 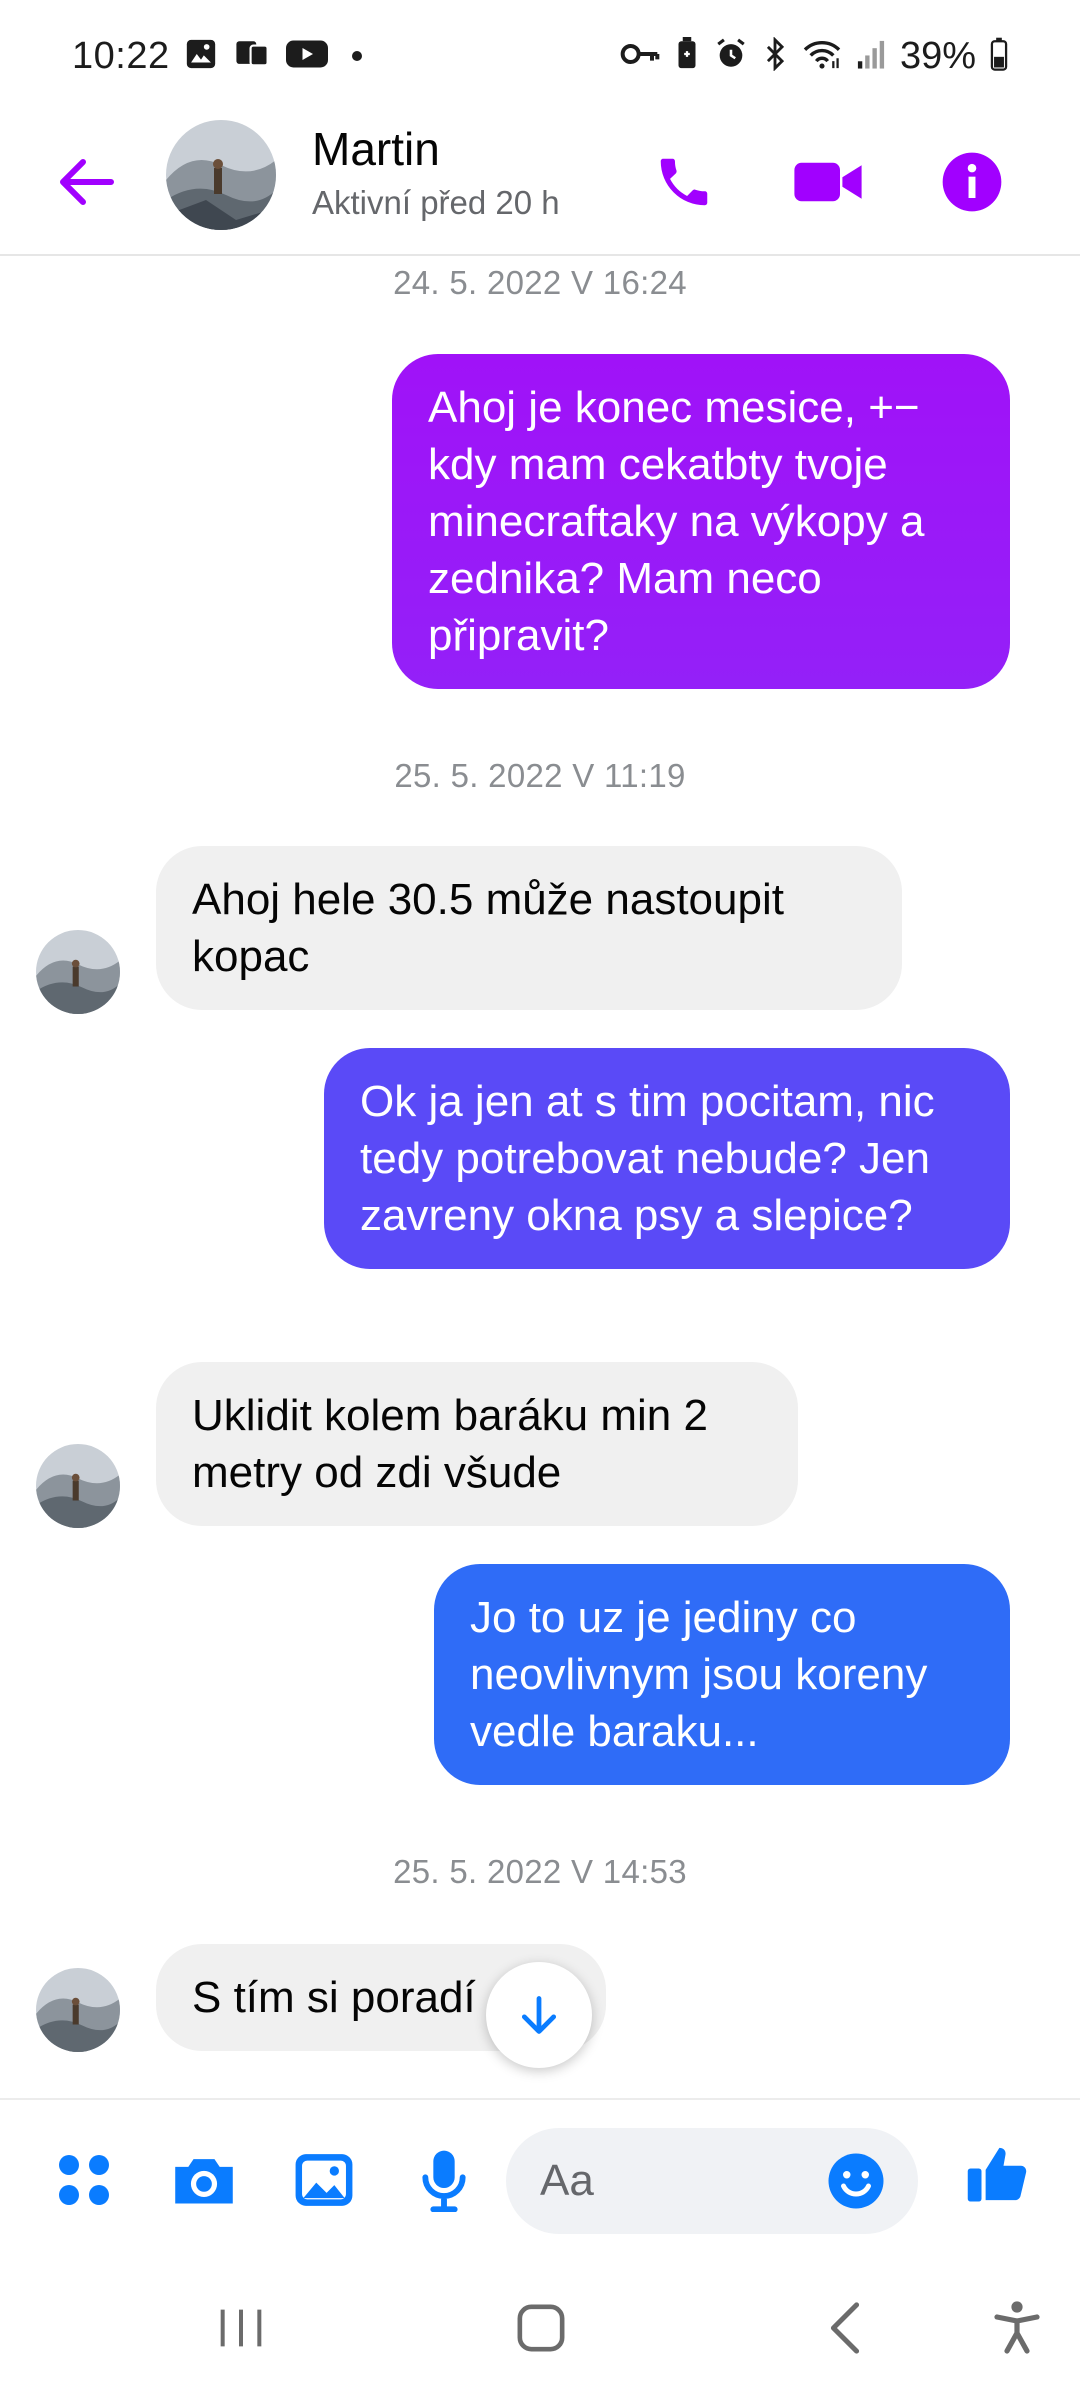 I want to click on status-bar: 10:22 39%, so click(x=540, y=56).